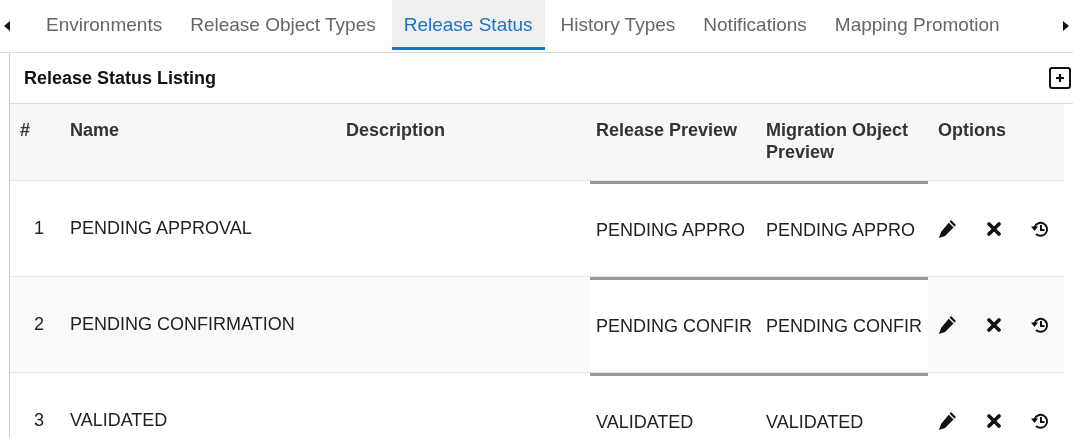 This screenshot has height=438, width=1073. What do you see at coordinates (198, 142) in the screenshot?
I see `column-header: Name` at bounding box center [198, 142].